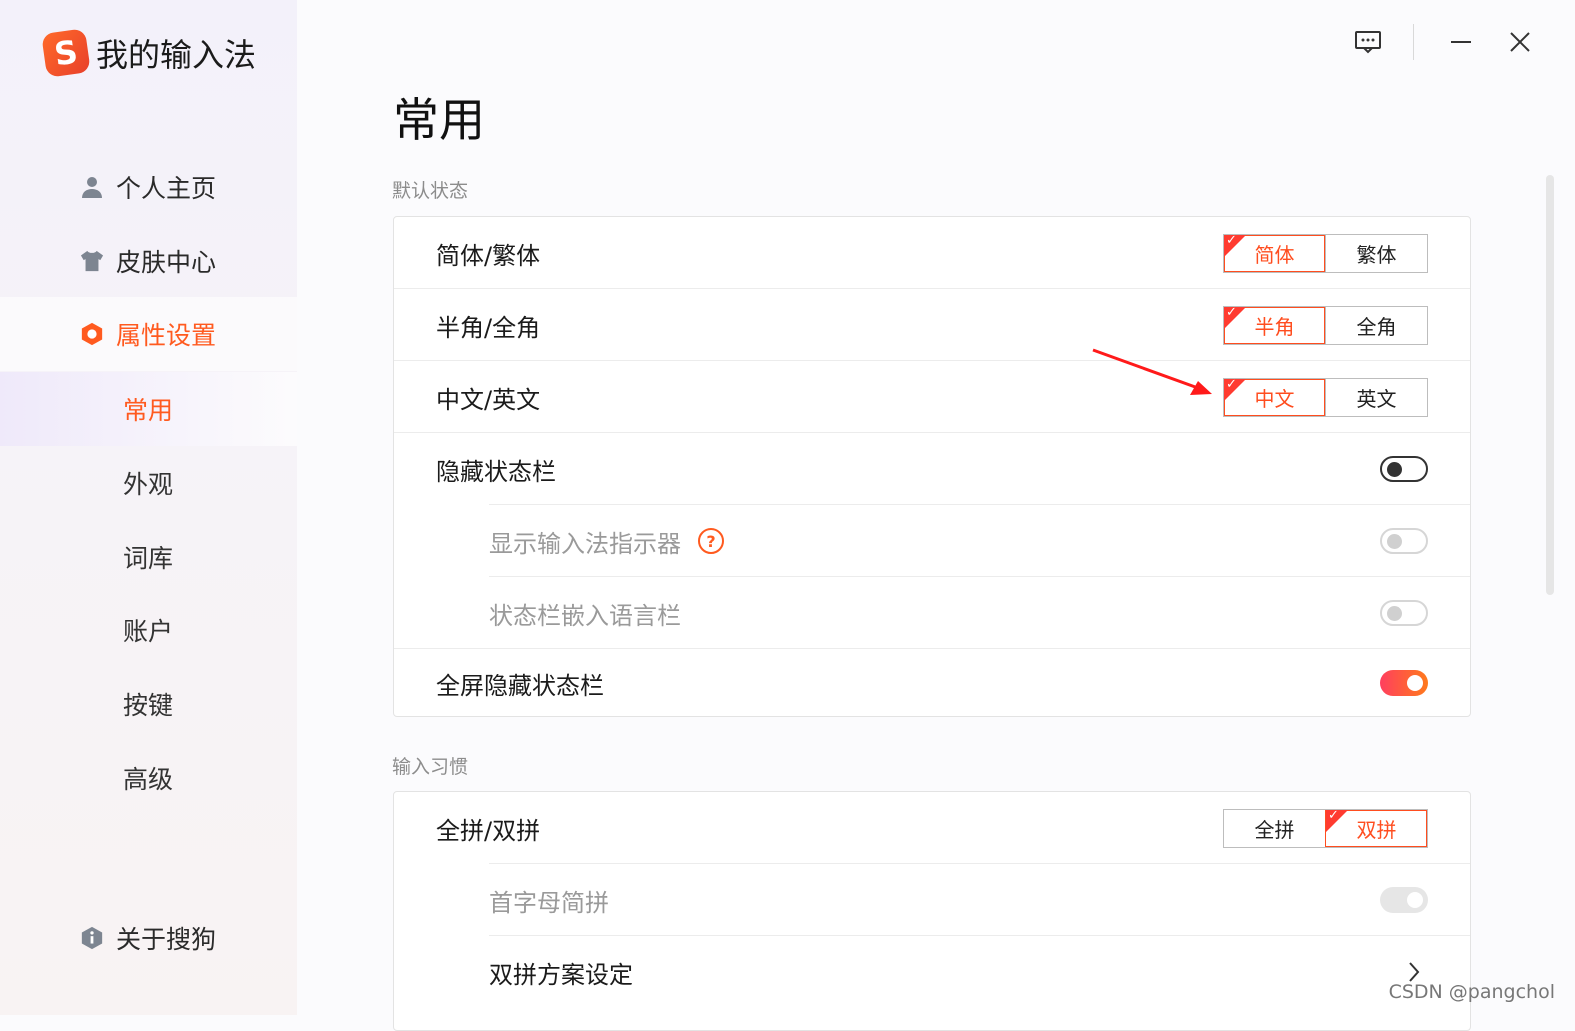  I want to click on sidebar-subitem-common: 常用, so click(148, 409).